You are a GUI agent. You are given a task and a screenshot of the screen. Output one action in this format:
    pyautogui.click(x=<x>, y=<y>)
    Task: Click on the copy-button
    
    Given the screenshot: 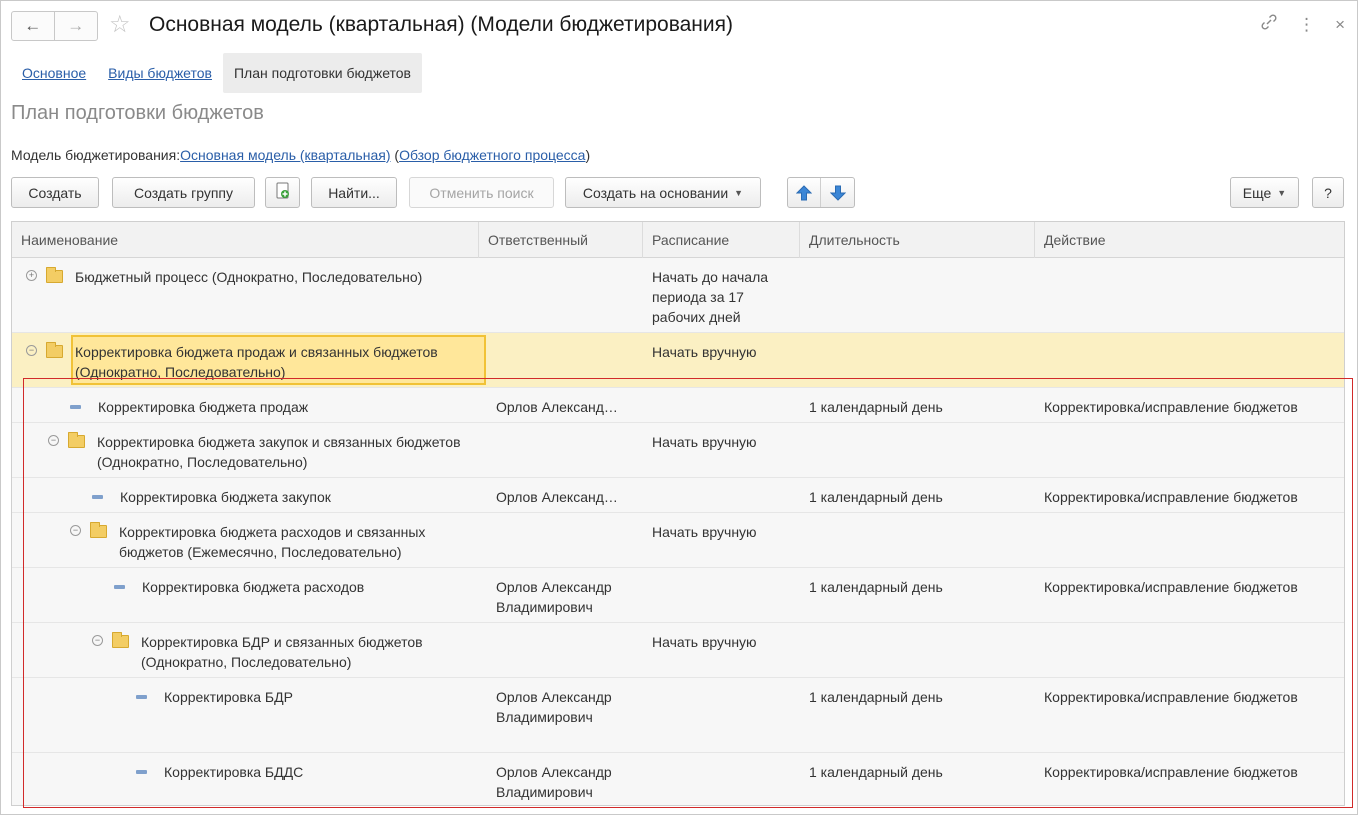 What is the action you would take?
    pyautogui.click(x=282, y=192)
    